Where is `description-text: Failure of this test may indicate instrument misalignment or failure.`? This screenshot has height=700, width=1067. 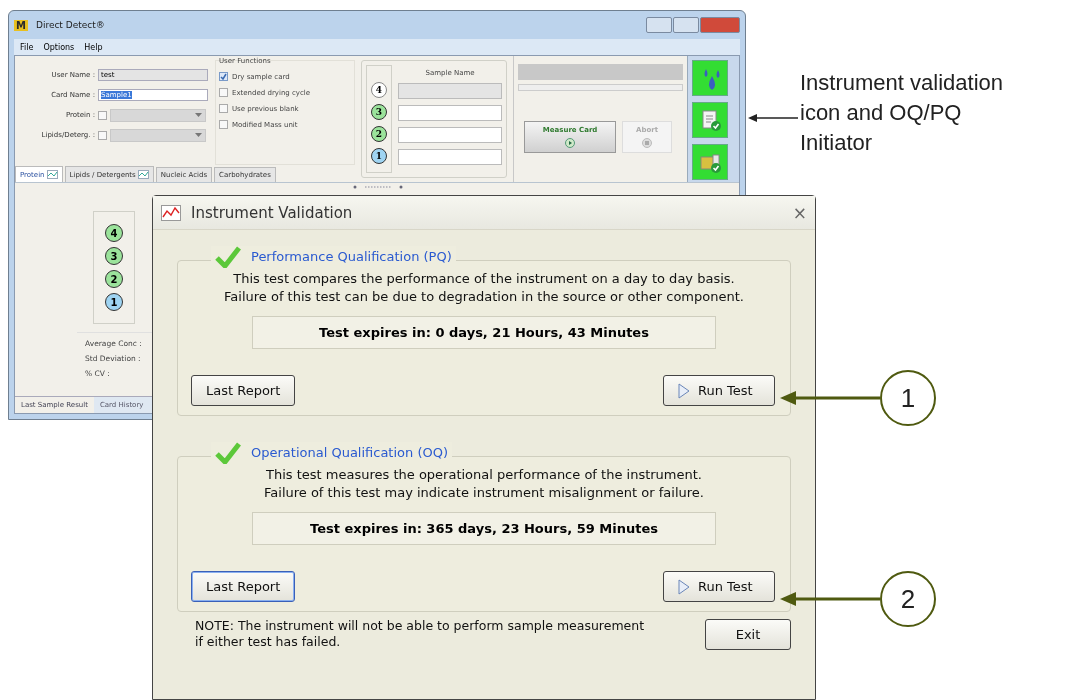
description-text: Failure of this test may indicate instrument misalignment or failure. is located at coordinates (484, 493).